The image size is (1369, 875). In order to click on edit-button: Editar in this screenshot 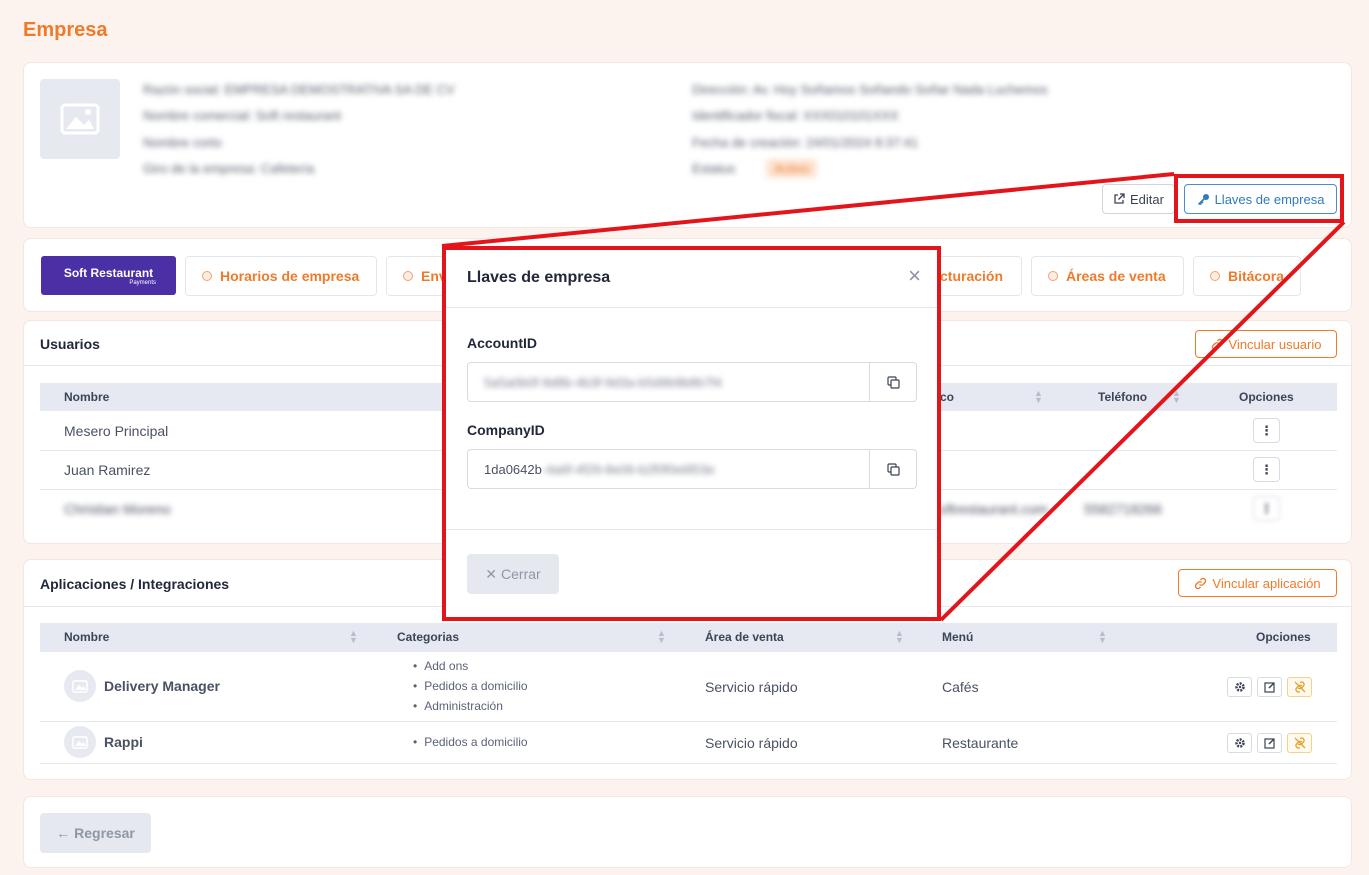, I will do `click(1138, 199)`.